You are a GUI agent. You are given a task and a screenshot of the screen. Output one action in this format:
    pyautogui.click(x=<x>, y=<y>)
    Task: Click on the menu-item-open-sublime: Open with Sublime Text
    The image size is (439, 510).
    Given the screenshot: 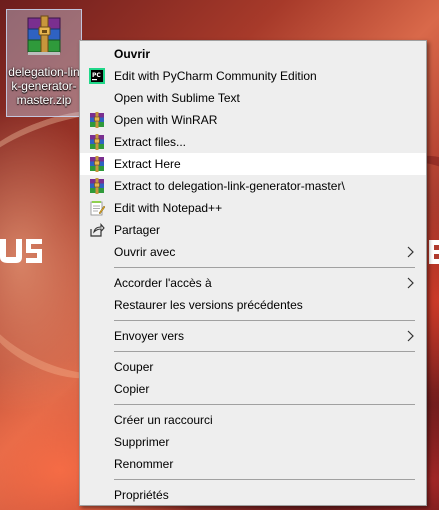 What is the action you would take?
    pyautogui.click(x=253, y=98)
    